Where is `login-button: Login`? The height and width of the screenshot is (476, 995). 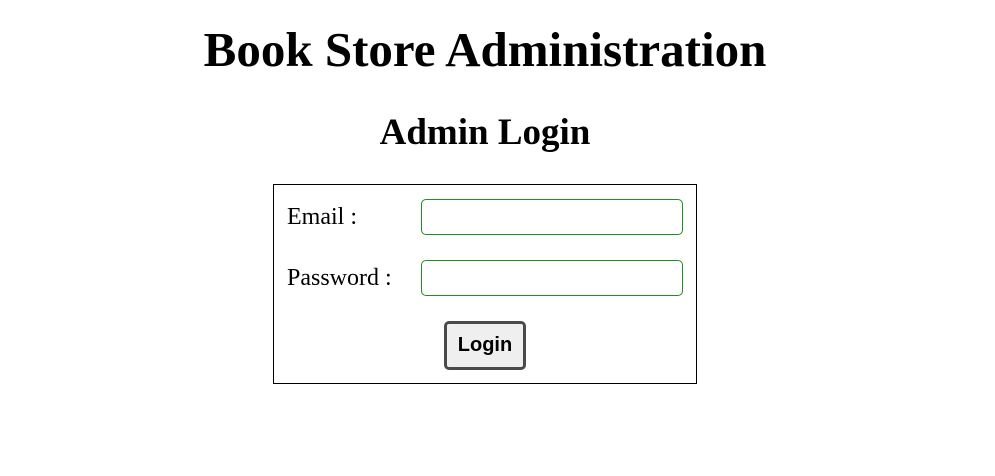
login-button: Login is located at coordinates (485, 345).